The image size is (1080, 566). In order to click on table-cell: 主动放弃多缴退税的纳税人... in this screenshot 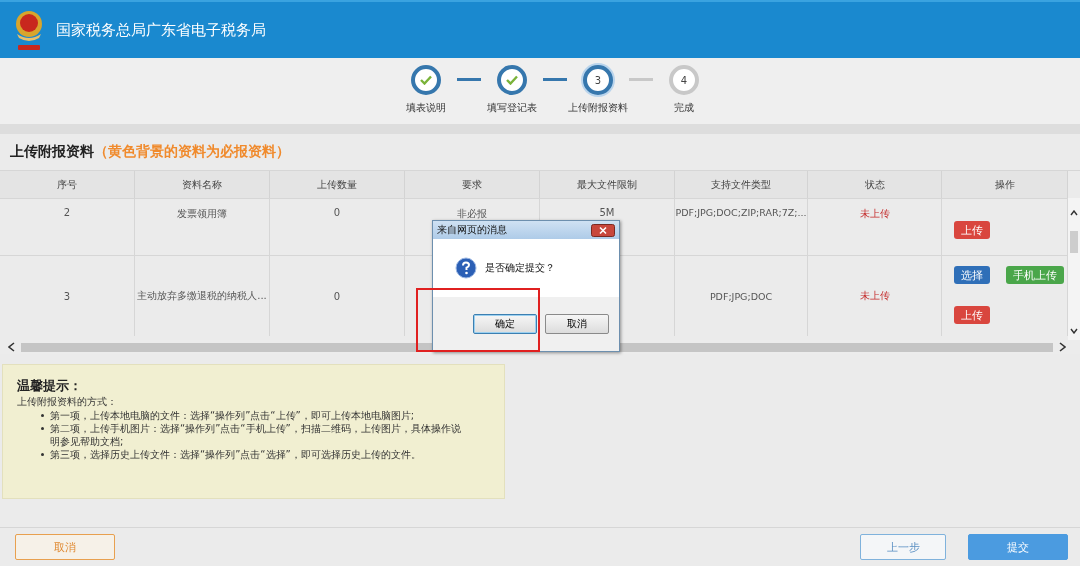, I will do `click(202, 296)`.